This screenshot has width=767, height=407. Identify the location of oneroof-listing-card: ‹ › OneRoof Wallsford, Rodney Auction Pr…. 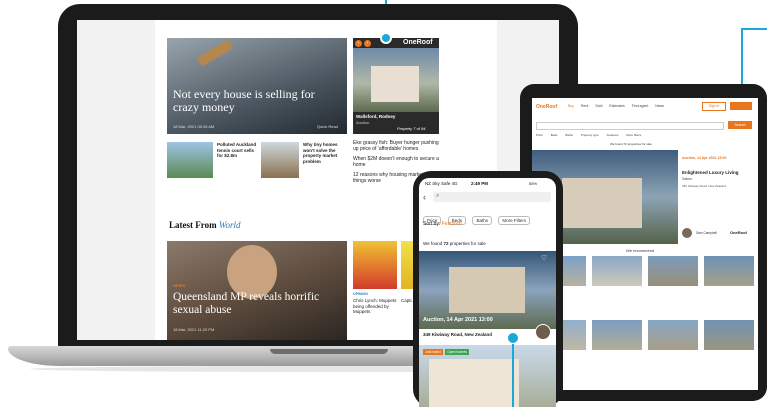
(396, 86).